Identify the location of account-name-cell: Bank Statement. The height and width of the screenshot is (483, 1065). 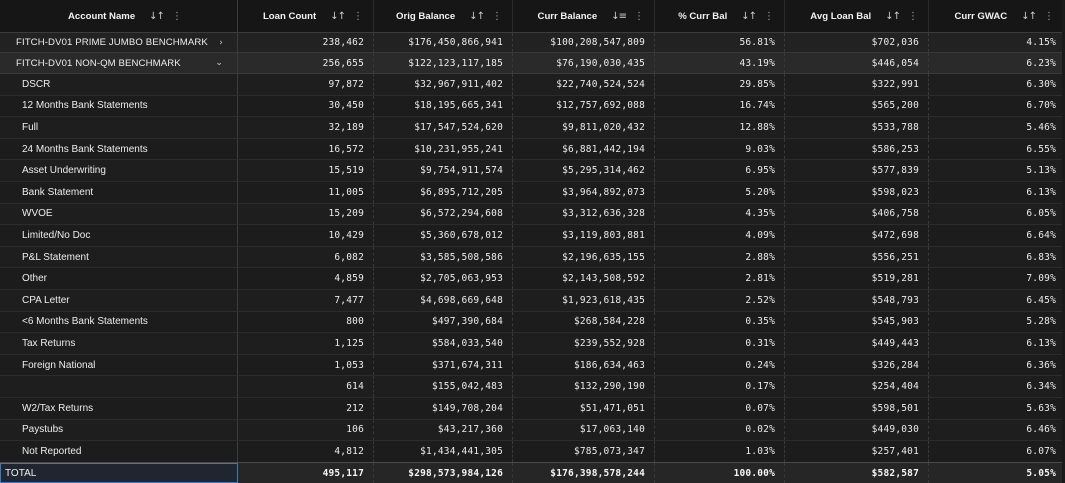
(119, 192).